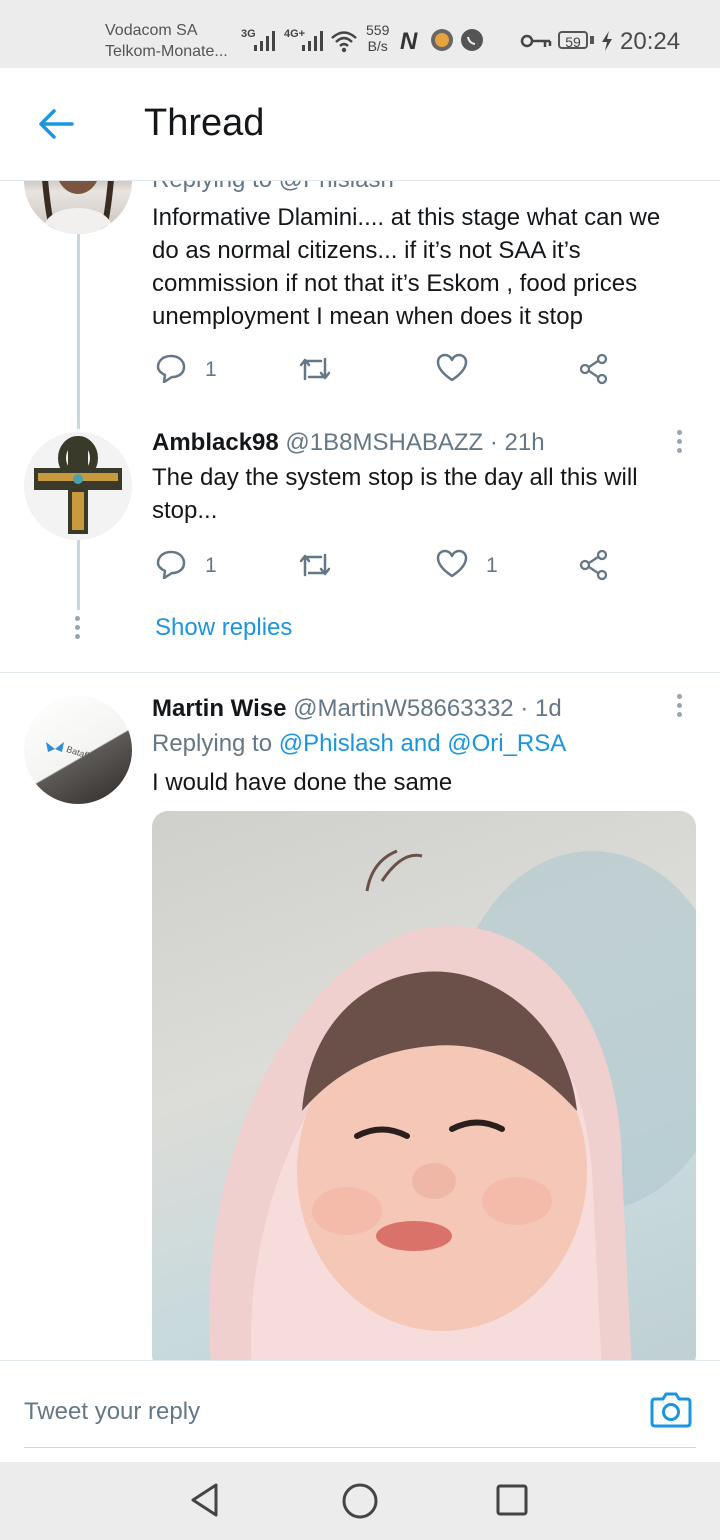 Image resolution: width=720 pixels, height=1540 pixels. What do you see at coordinates (264, 41) in the screenshot?
I see `signal-icon` at bounding box center [264, 41].